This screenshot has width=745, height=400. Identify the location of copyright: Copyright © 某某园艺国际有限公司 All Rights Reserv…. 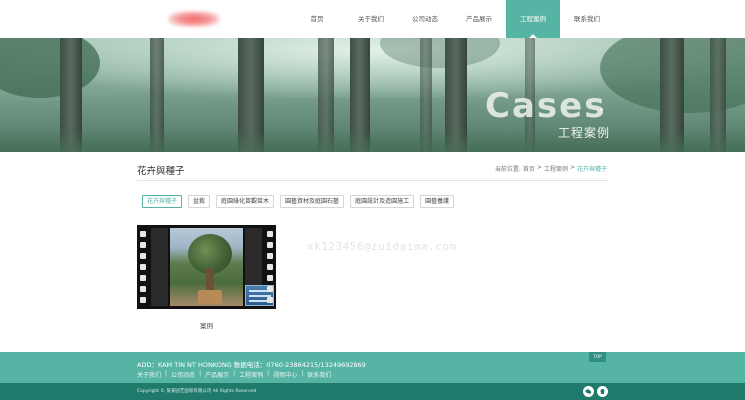
(197, 391).